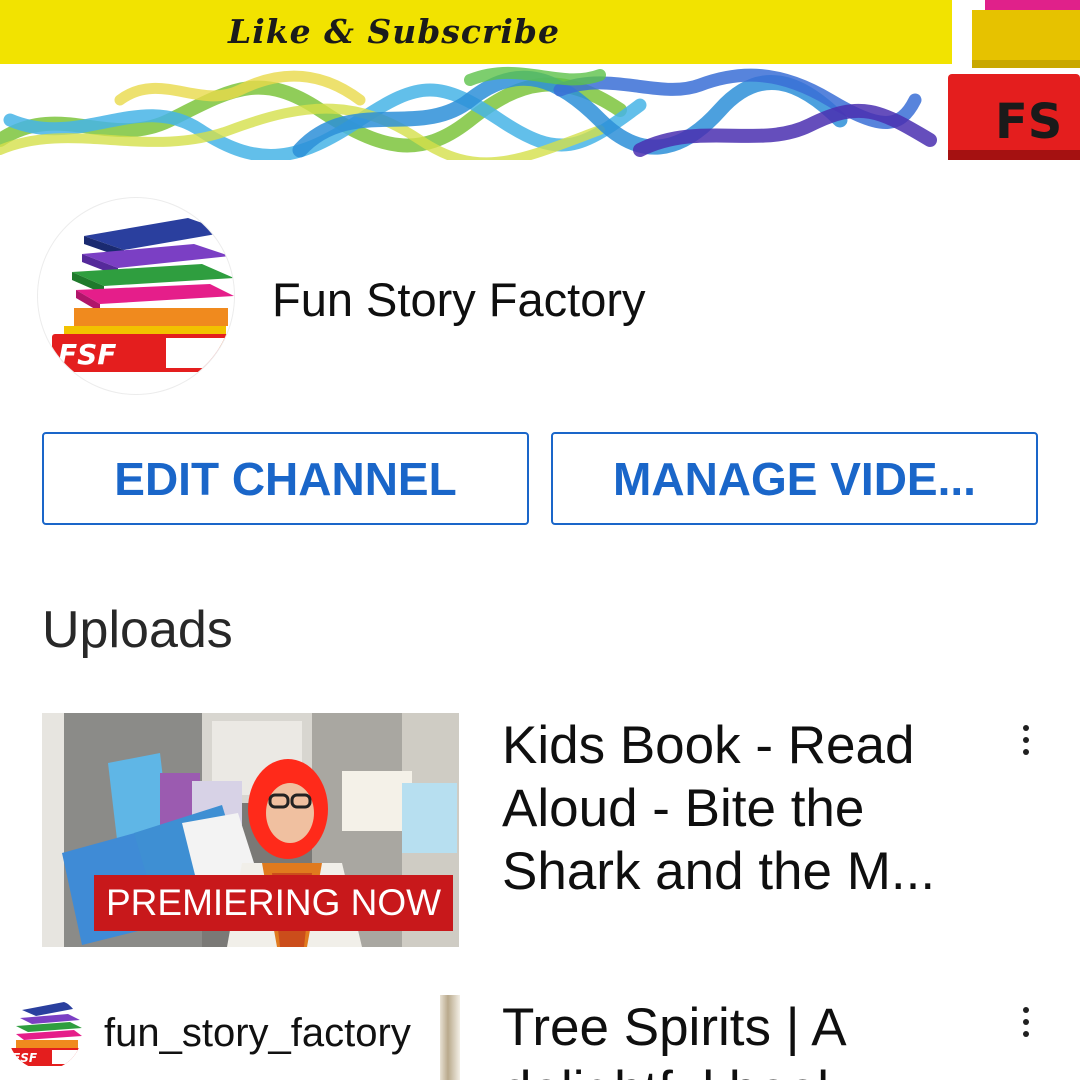 Image resolution: width=1080 pixels, height=1080 pixels. What do you see at coordinates (137, 630) in the screenshot?
I see `uploads-heading: Uploads` at bounding box center [137, 630].